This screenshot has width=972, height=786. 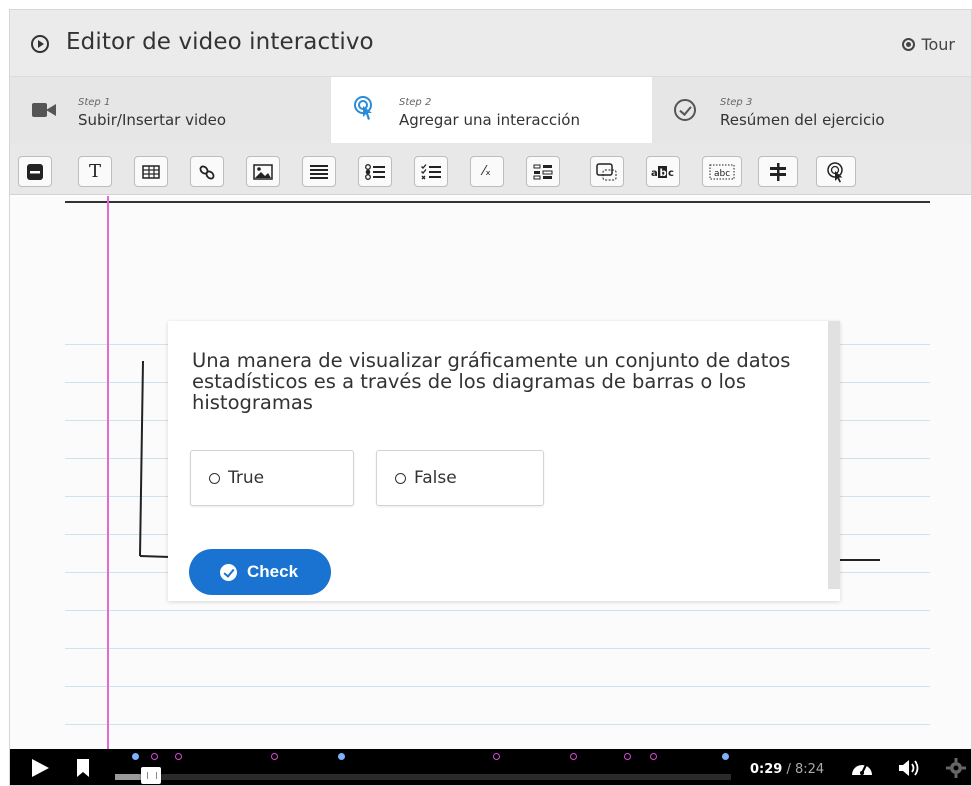 What do you see at coordinates (415, 102) in the screenshot?
I see `step-number: Step 2` at bounding box center [415, 102].